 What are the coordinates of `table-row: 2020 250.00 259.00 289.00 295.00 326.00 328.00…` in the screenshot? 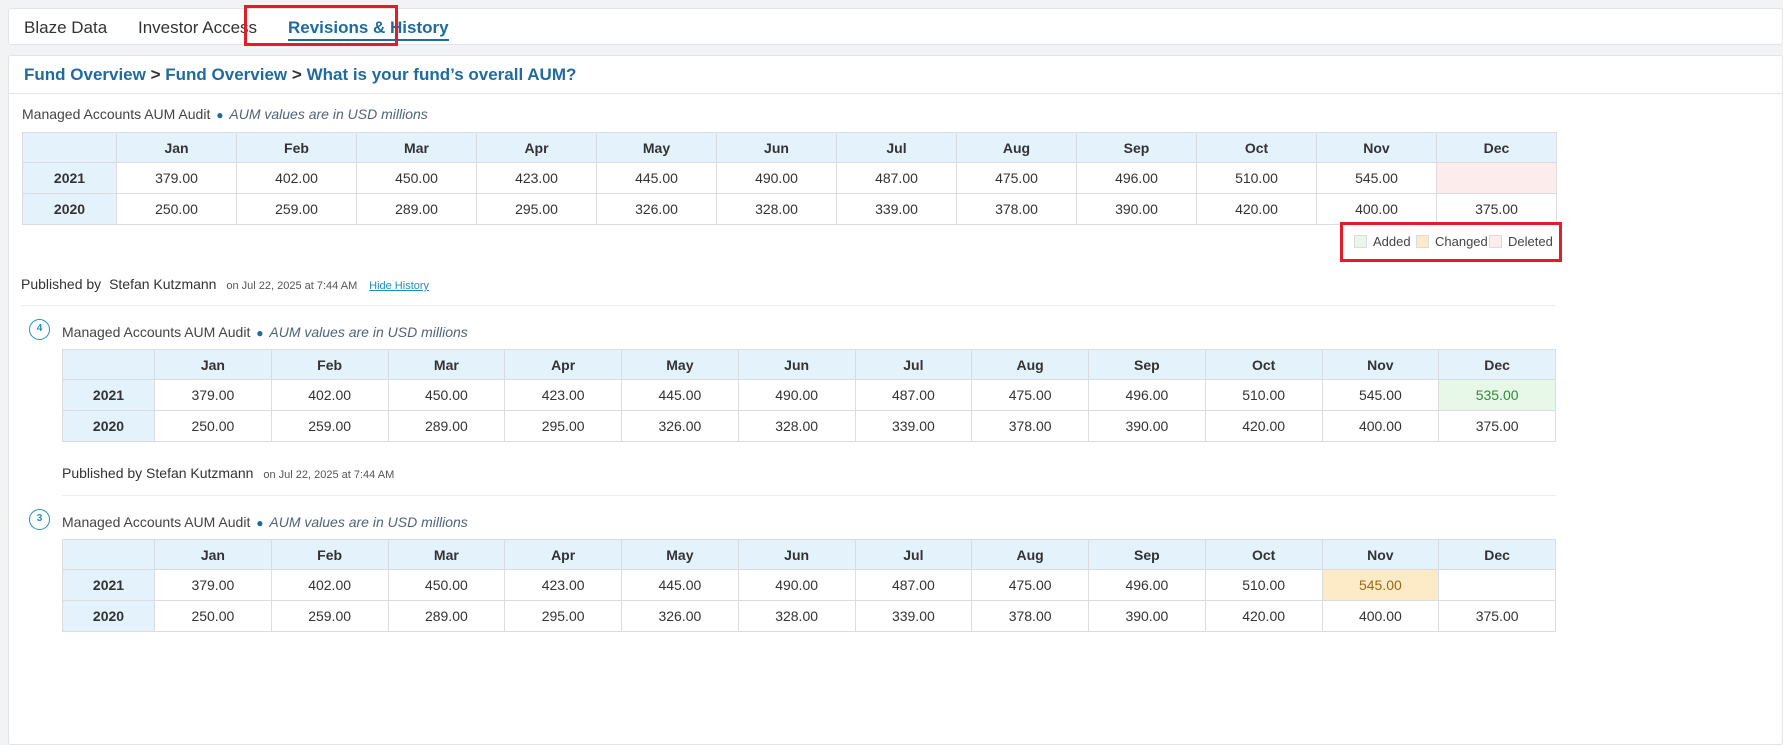 It's located at (809, 616).